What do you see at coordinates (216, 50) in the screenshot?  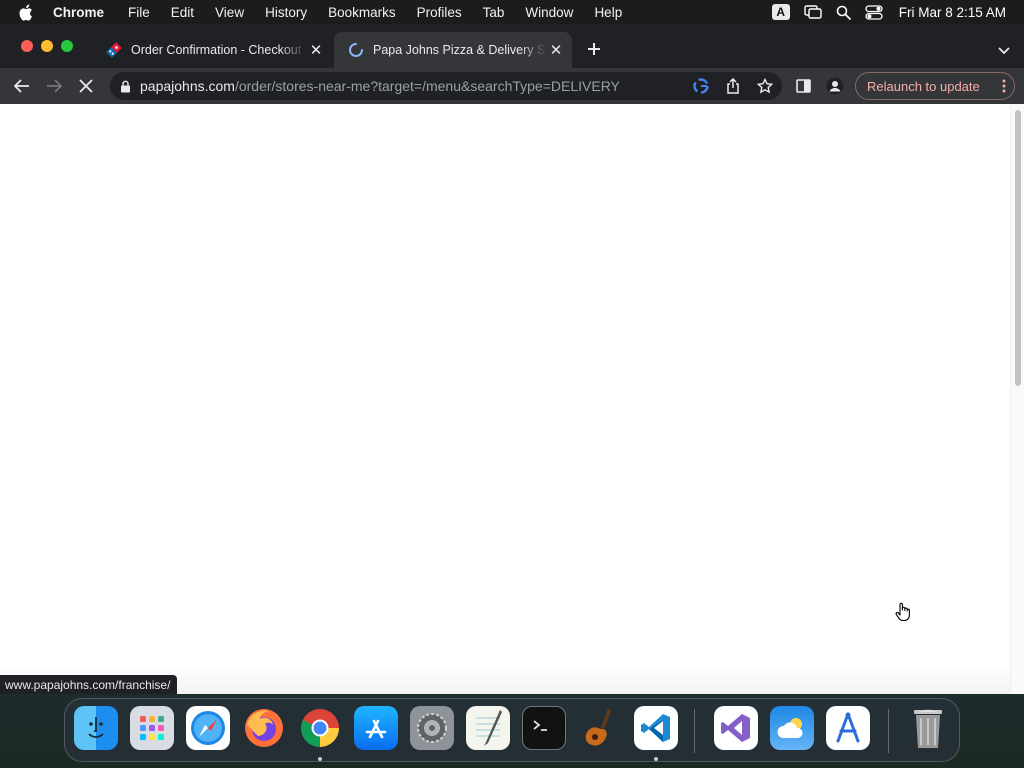 I see `tab-title: Order Confirmation - Checkout` at bounding box center [216, 50].